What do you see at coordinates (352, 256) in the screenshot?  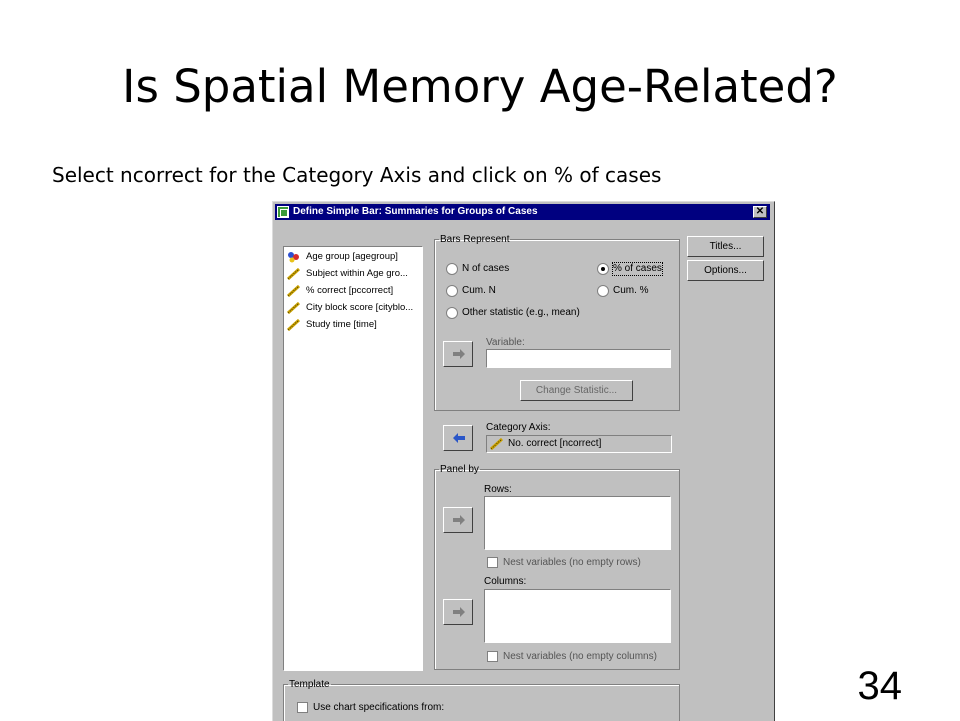 I see `variable-label: Age group [agegroup]` at bounding box center [352, 256].